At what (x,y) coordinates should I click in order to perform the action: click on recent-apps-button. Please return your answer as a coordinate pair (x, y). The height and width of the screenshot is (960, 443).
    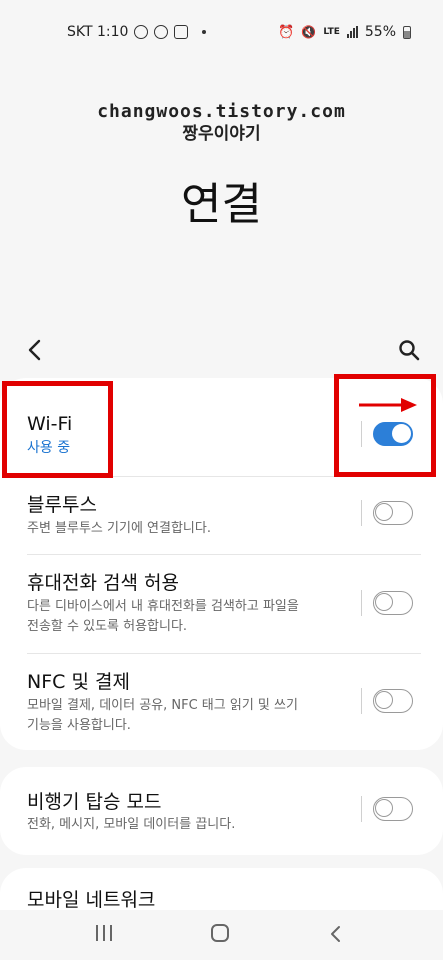
    Looking at the image, I should click on (104, 933).